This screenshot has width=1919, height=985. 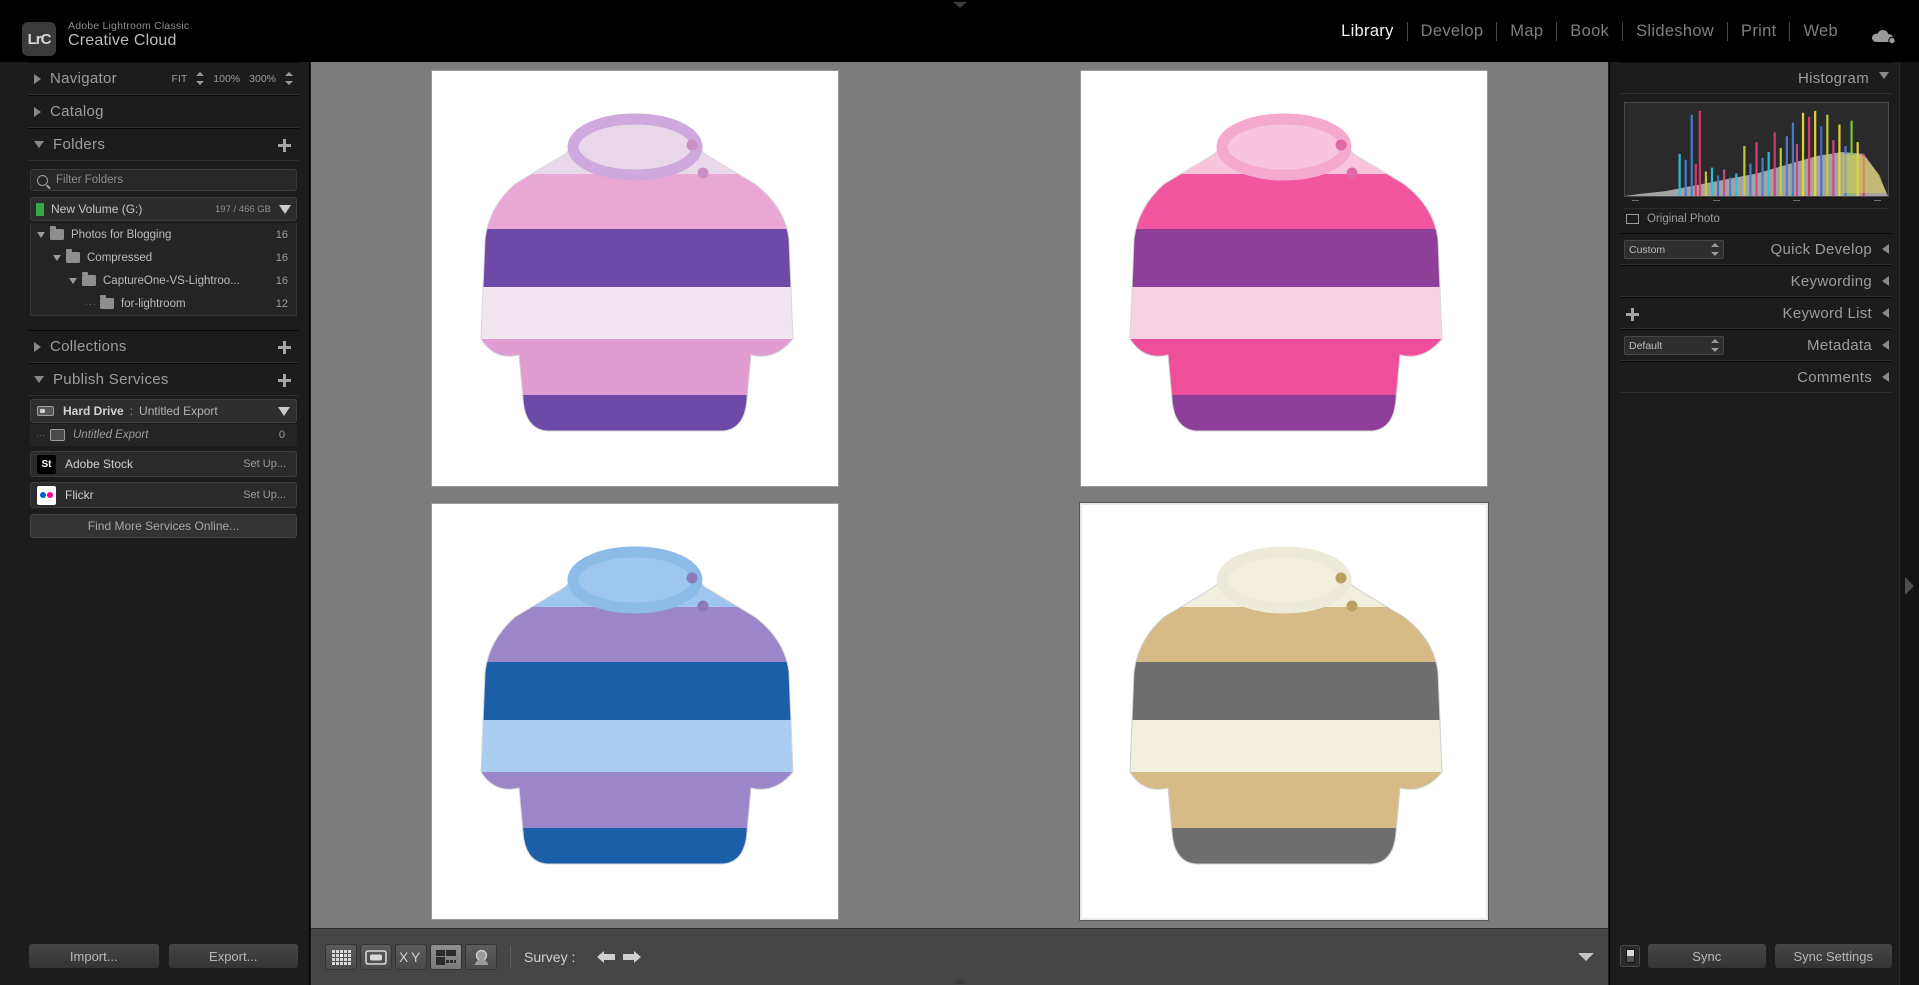 What do you see at coordinates (163, 180) in the screenshot?
I see `filter-folders-input: Filter Folders` at bounding box center [163, 180].